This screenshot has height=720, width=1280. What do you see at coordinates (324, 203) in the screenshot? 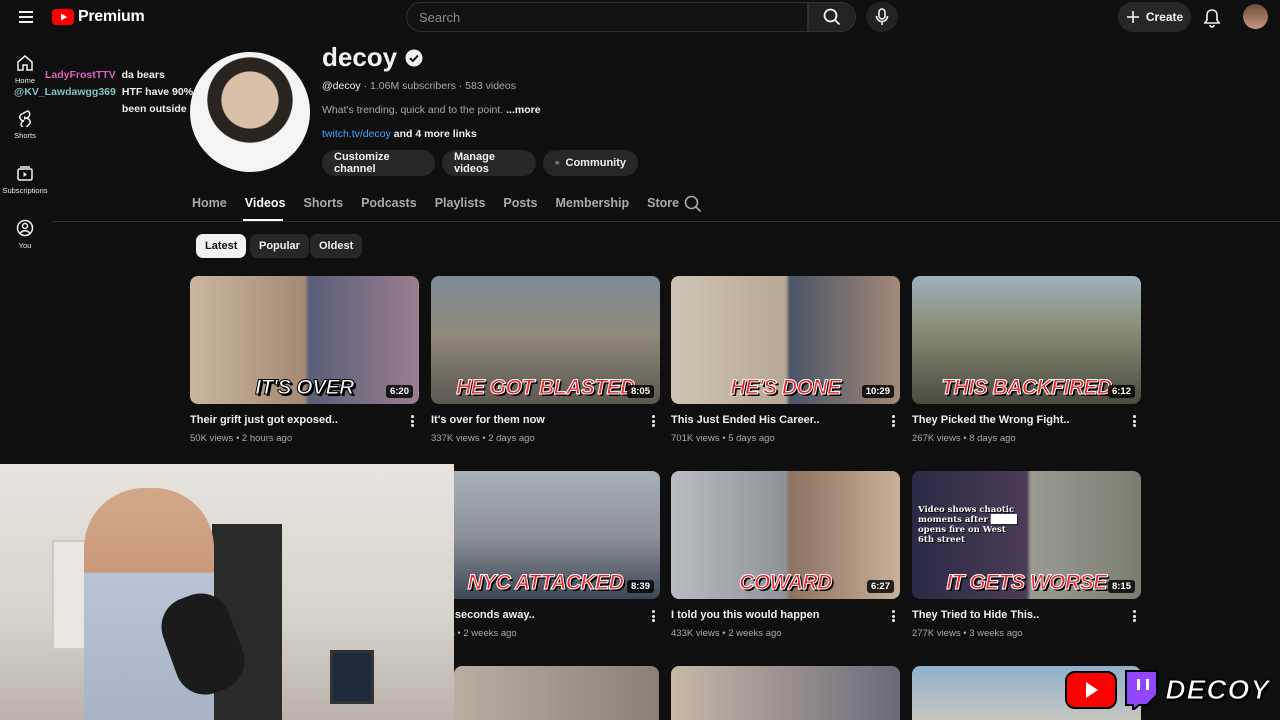
I see `tab-shorts: Shorts` at bounding box center [324, 203].